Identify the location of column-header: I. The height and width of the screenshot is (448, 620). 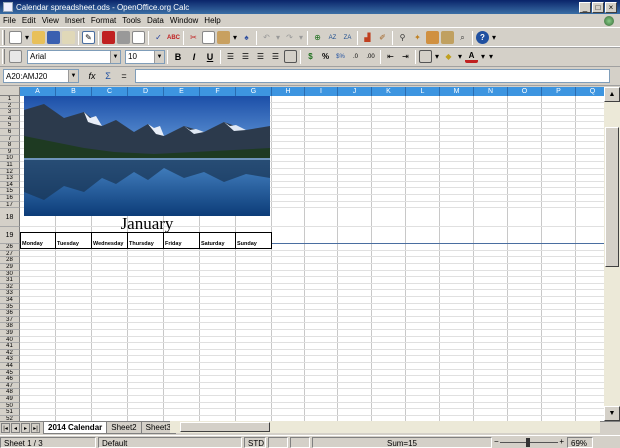
(321, 91).